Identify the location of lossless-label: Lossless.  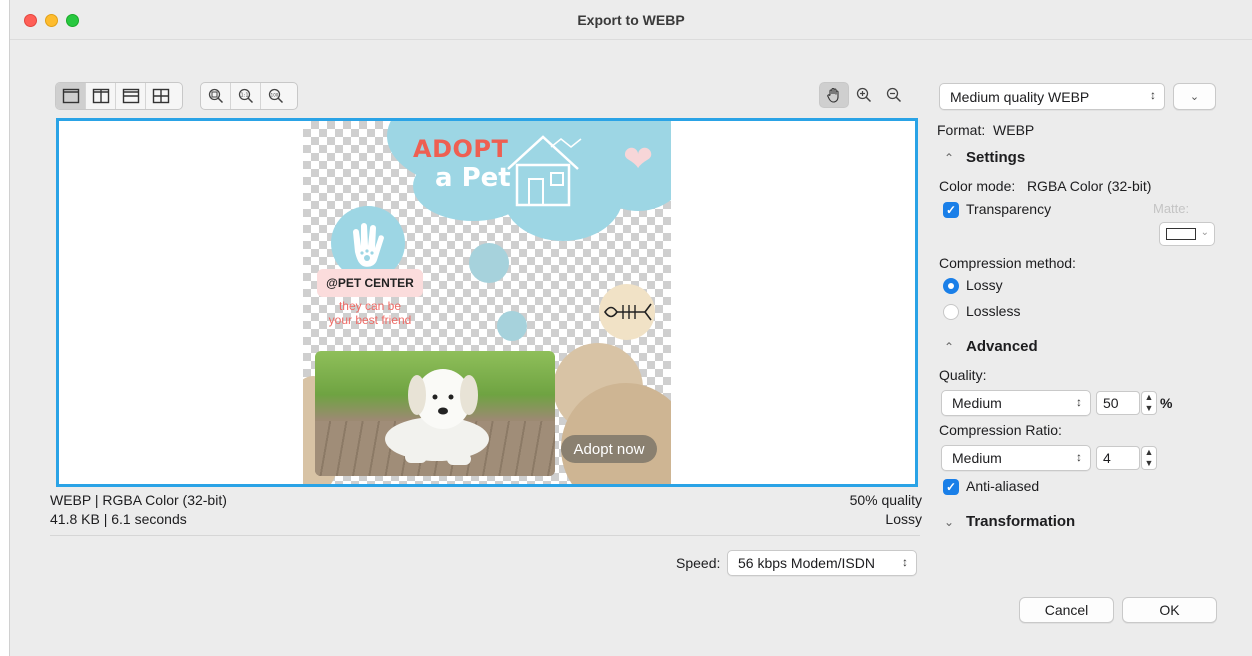
(993, 311).